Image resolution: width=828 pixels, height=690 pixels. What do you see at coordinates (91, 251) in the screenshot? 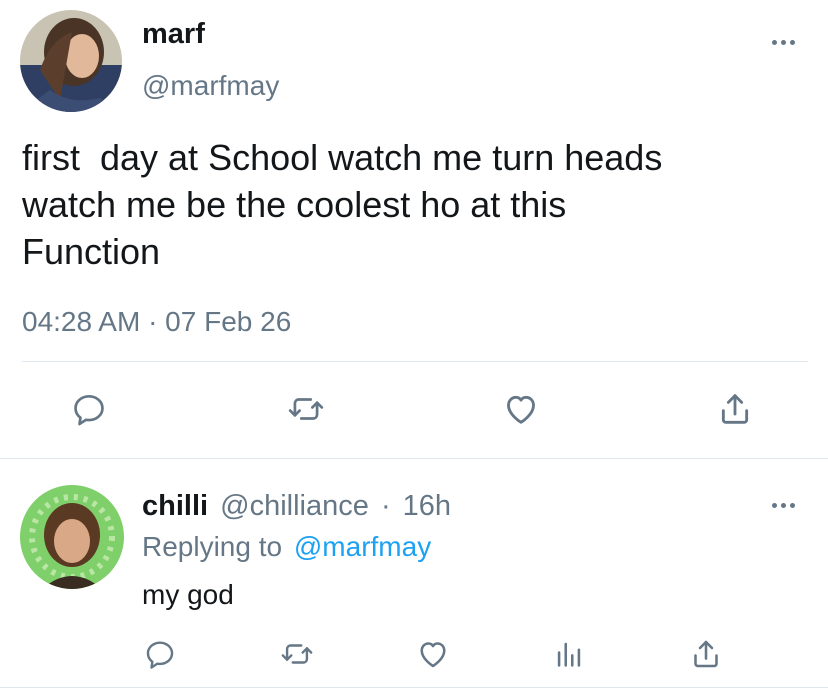
I see `tweet-text-line: Function` at bounding box center [91, 251].